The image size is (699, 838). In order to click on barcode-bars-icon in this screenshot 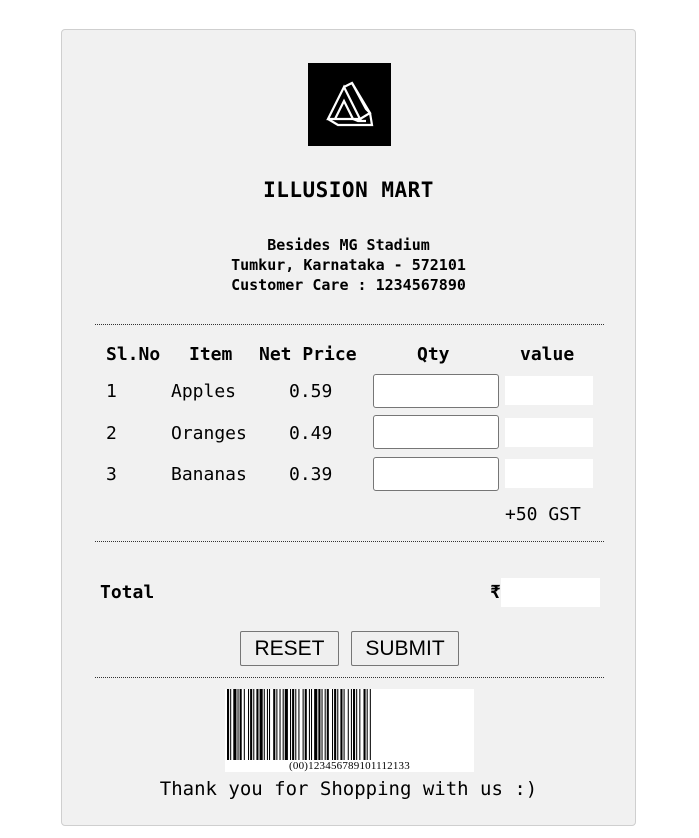, I will do `click(299, 724)`.